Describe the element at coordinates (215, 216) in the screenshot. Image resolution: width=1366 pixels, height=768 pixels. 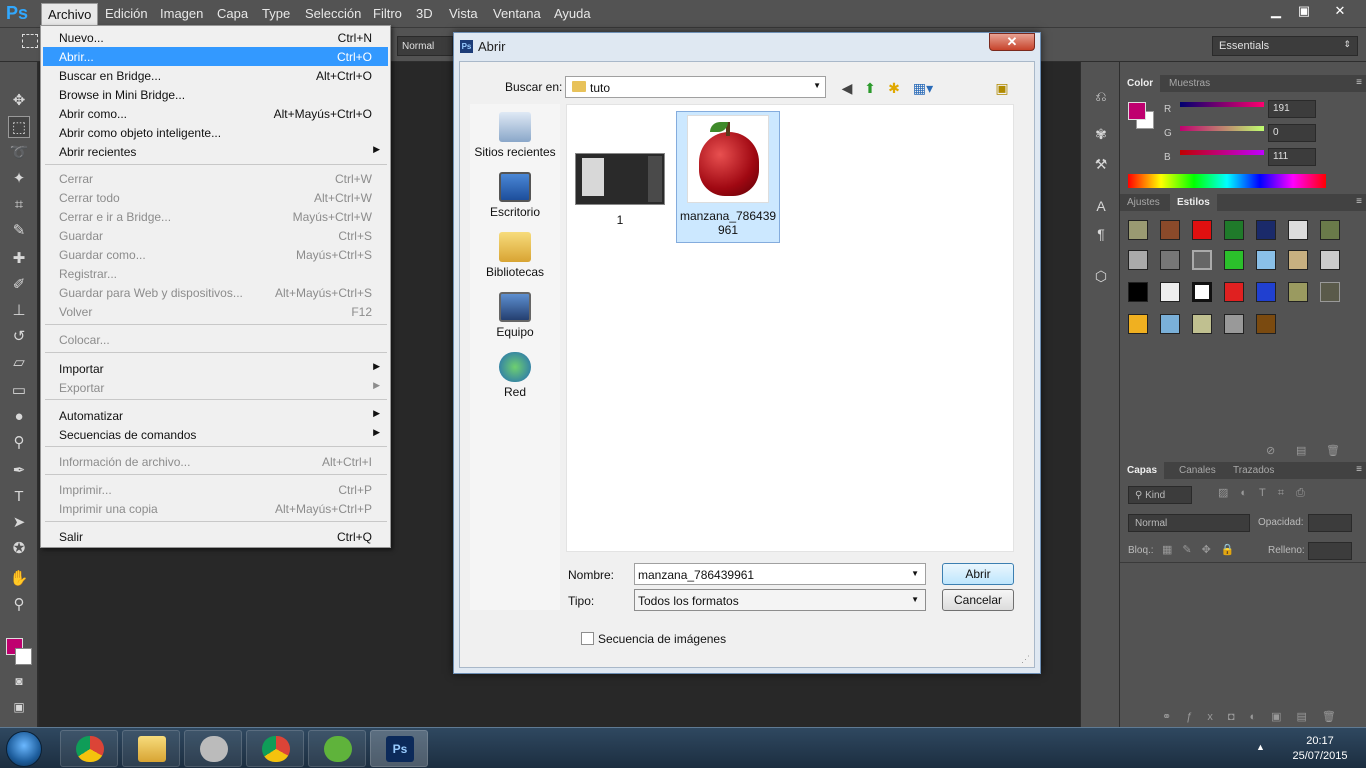
I see `menu-item-cerrar-bridge: Cerrar e ir a Bridge... Mayús+Ctrl+W` at that location.